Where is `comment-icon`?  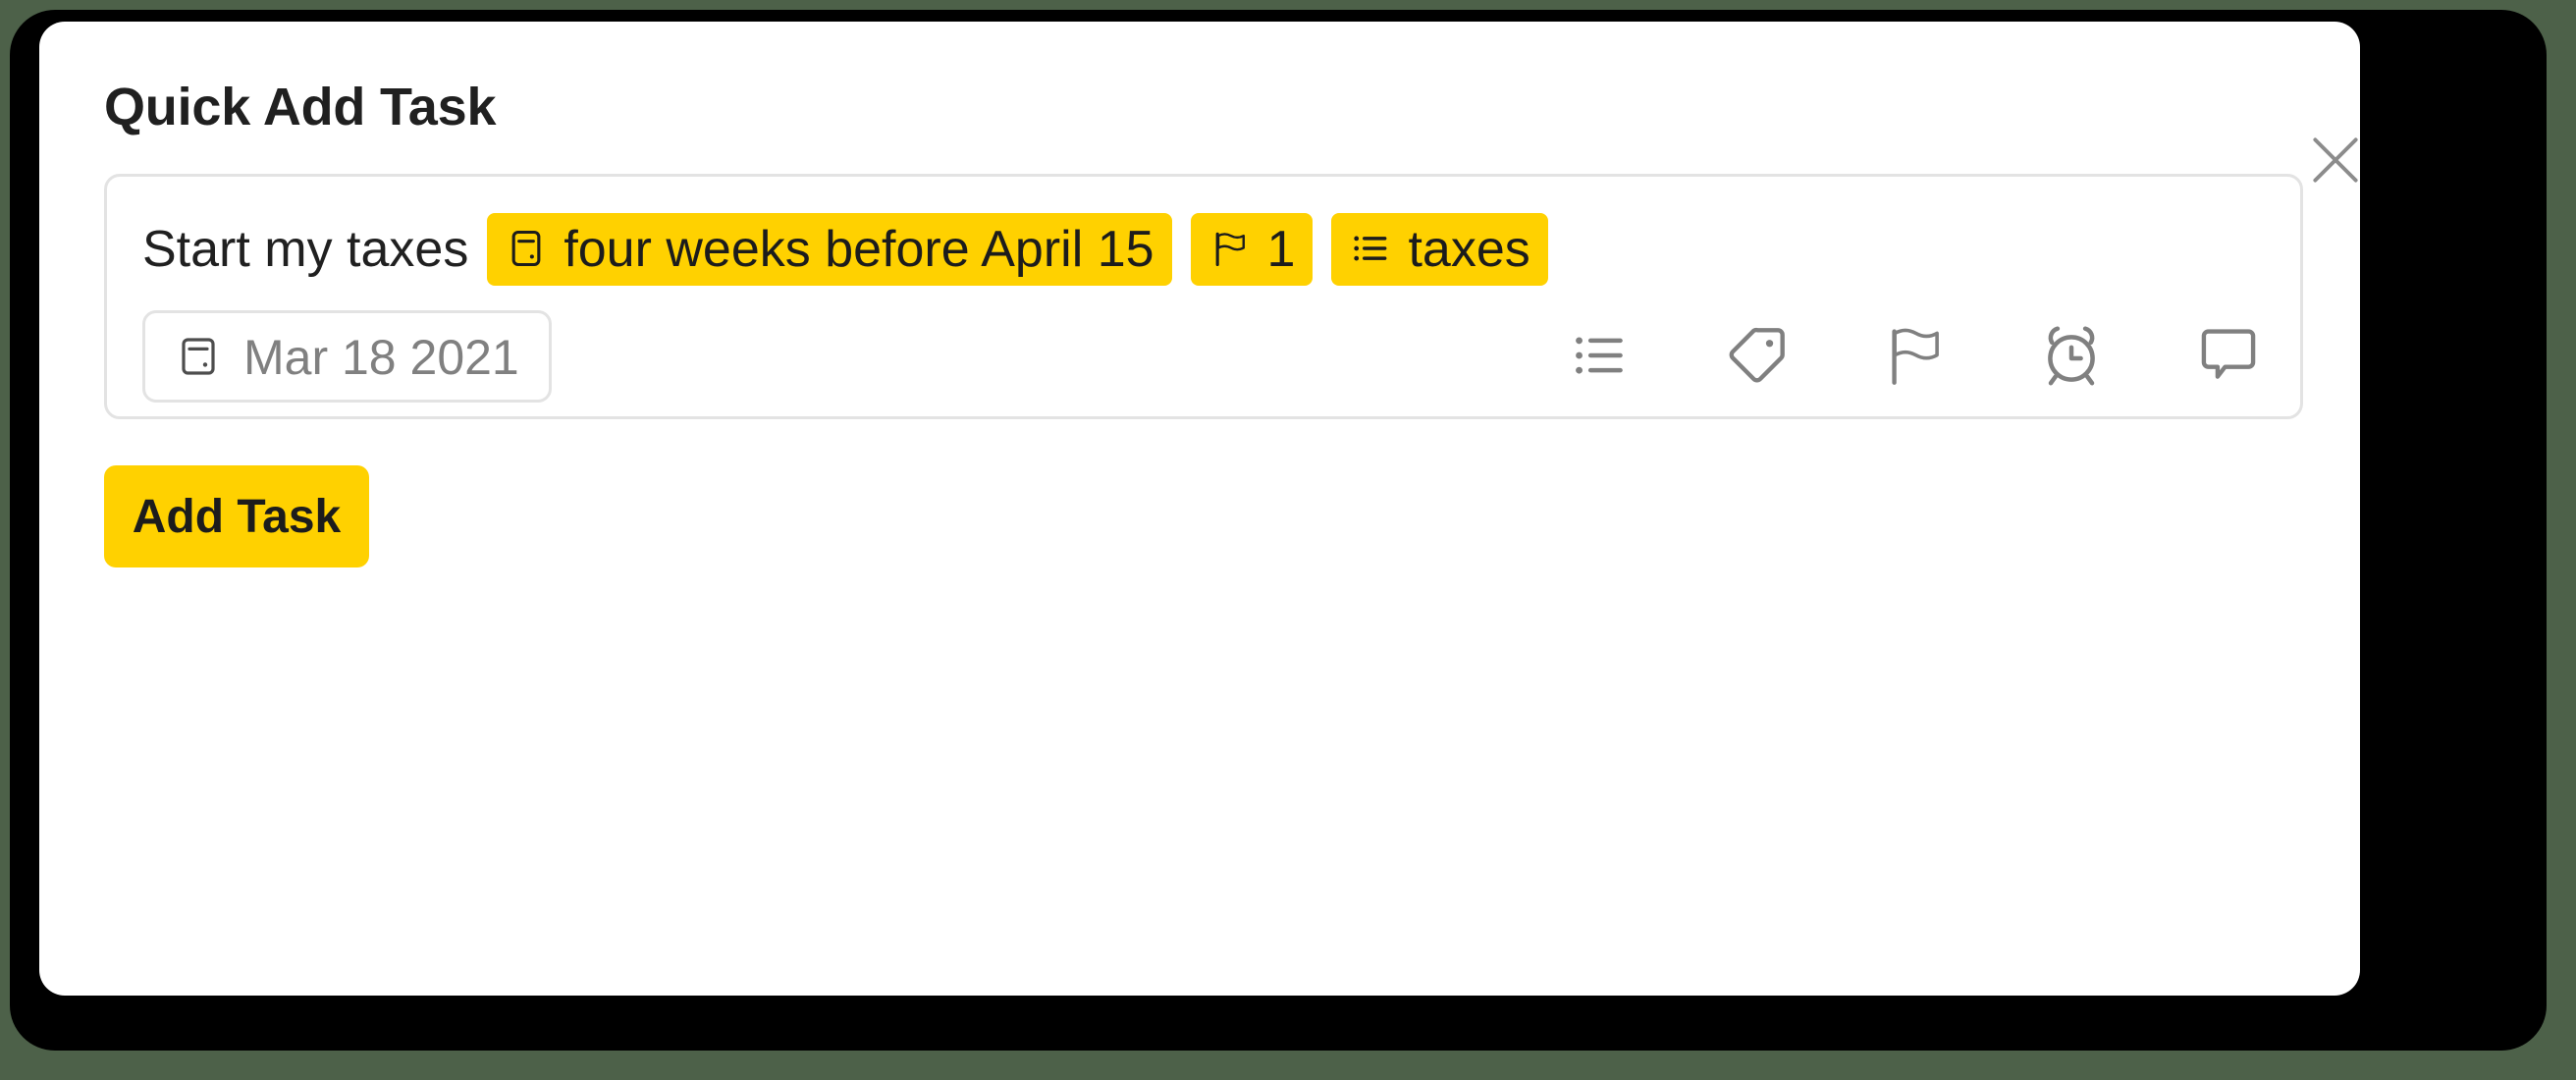 comment-icon is located at coordinates (2228, 356).